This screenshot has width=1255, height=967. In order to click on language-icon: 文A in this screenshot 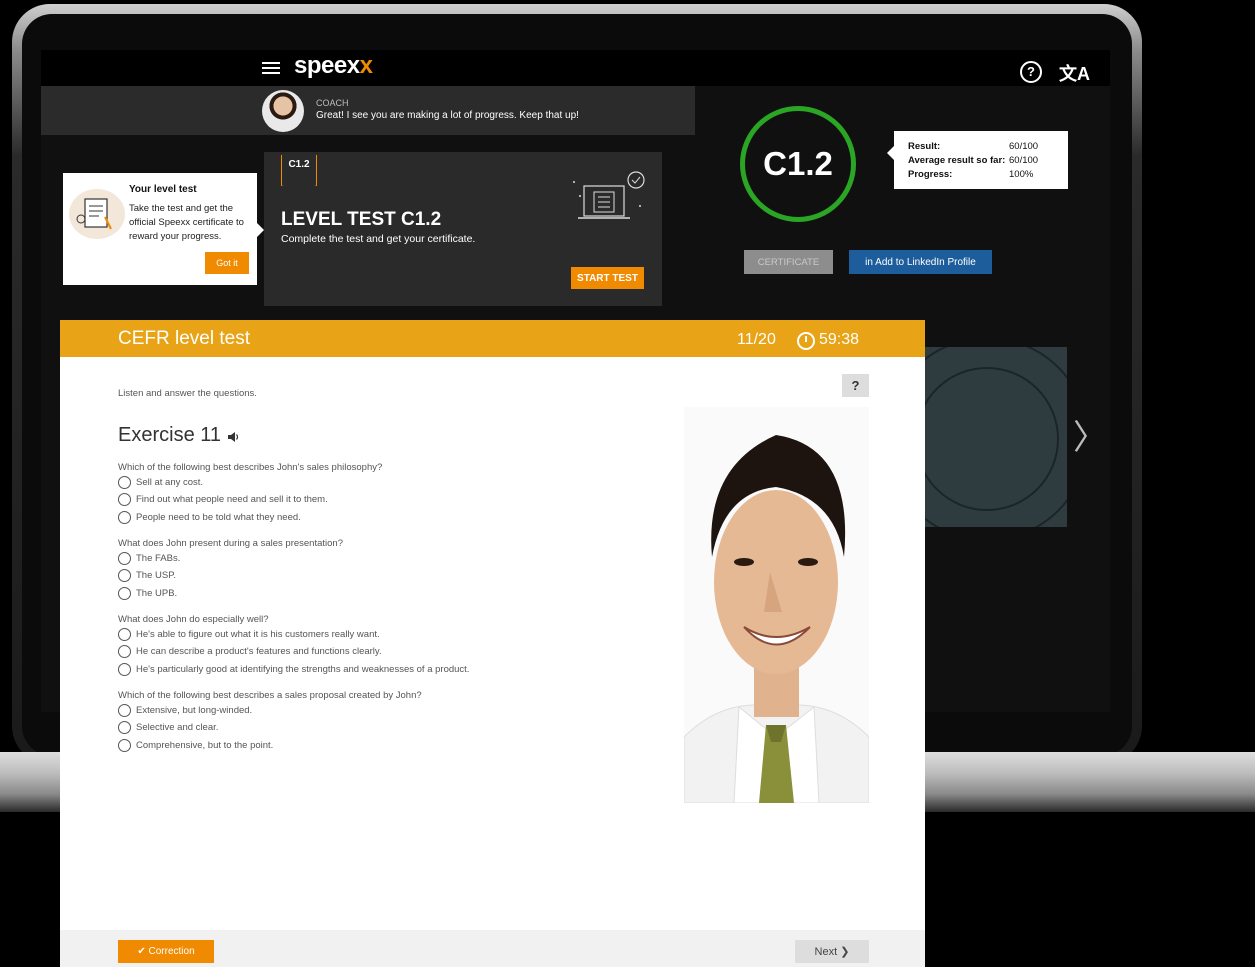, I will do `click(1074, 73)`.